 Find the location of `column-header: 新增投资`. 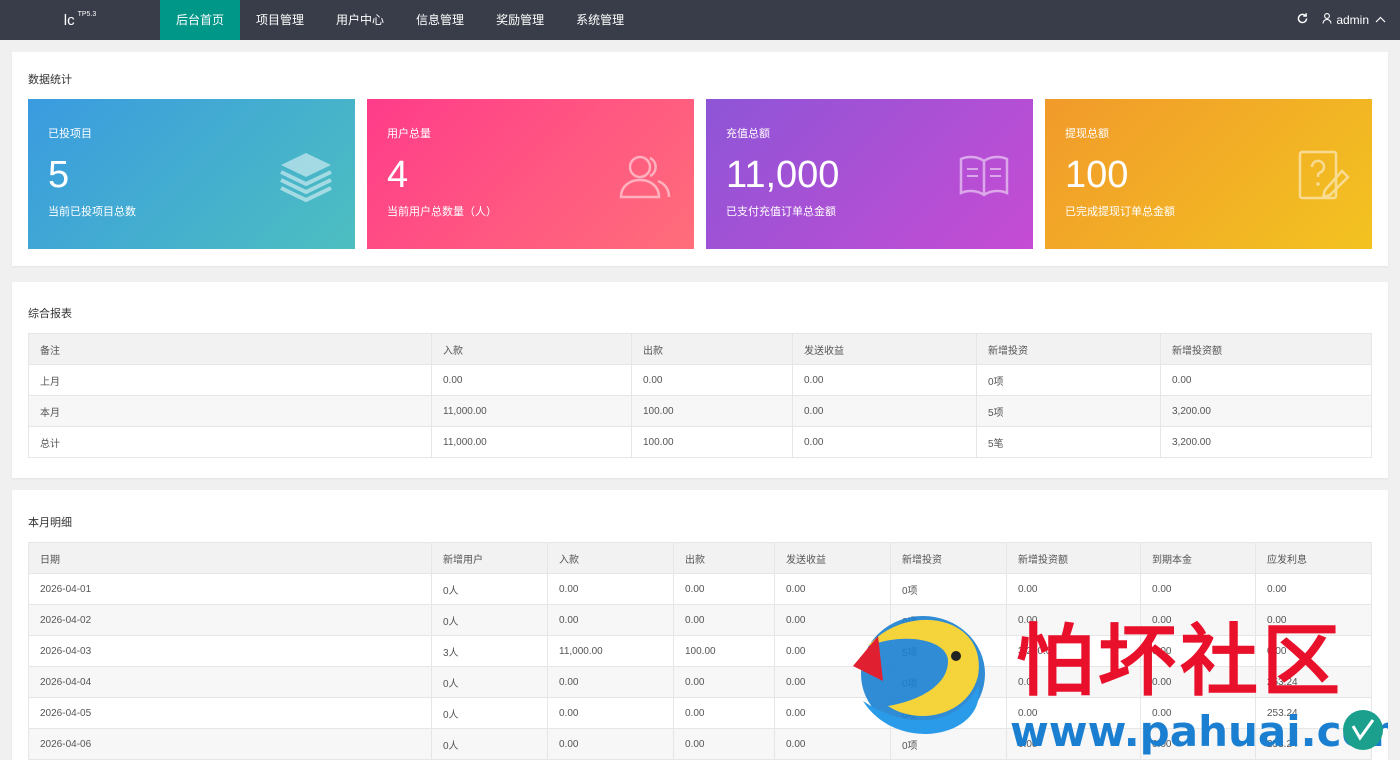

column-header: 新增投资 is located at coordinates (948, 558).